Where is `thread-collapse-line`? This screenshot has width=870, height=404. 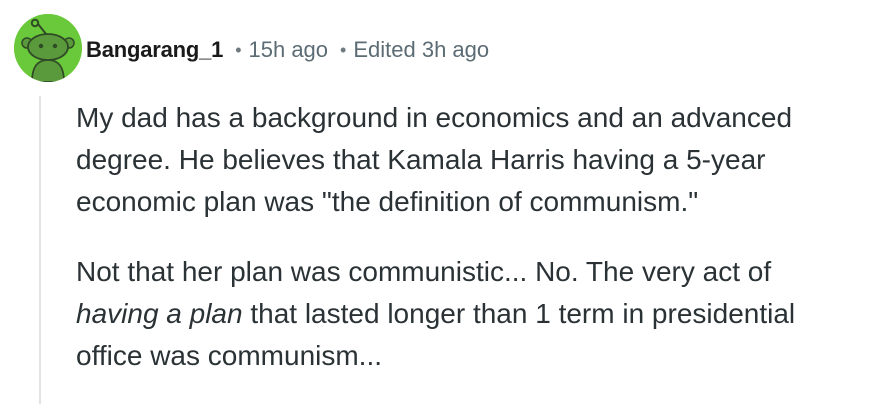 thread-collapse-line is located at coordinates (40, 250).